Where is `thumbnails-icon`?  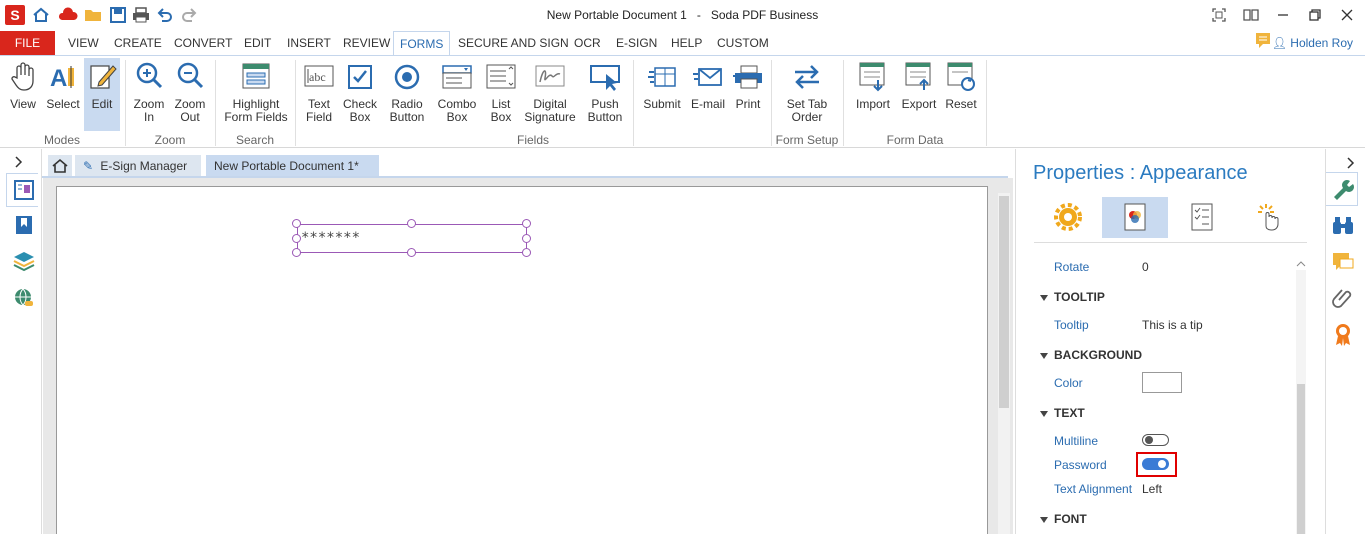
thumbnails-icon is located at coordinates (24, 190).